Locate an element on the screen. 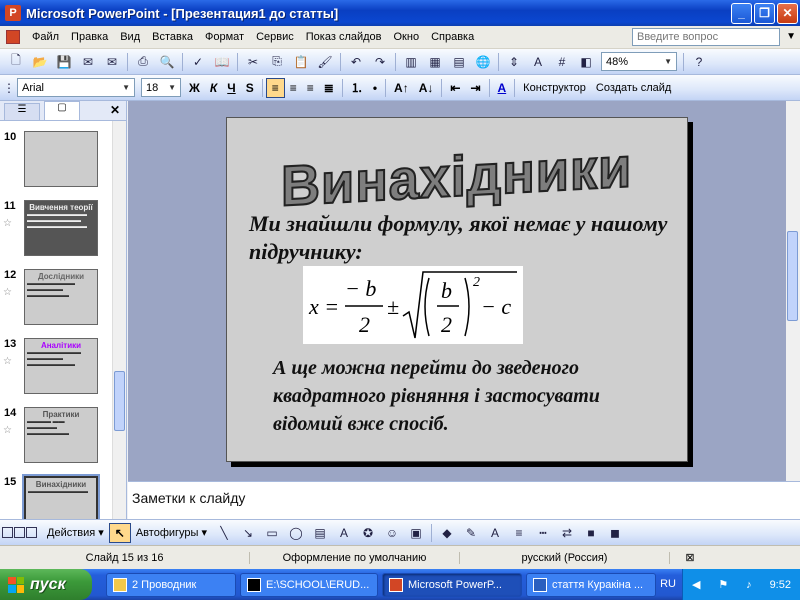 Image resolution: width=800 pixels, height=600 pixels. menu-tools: Сервис is located at coordinates (275, 37).